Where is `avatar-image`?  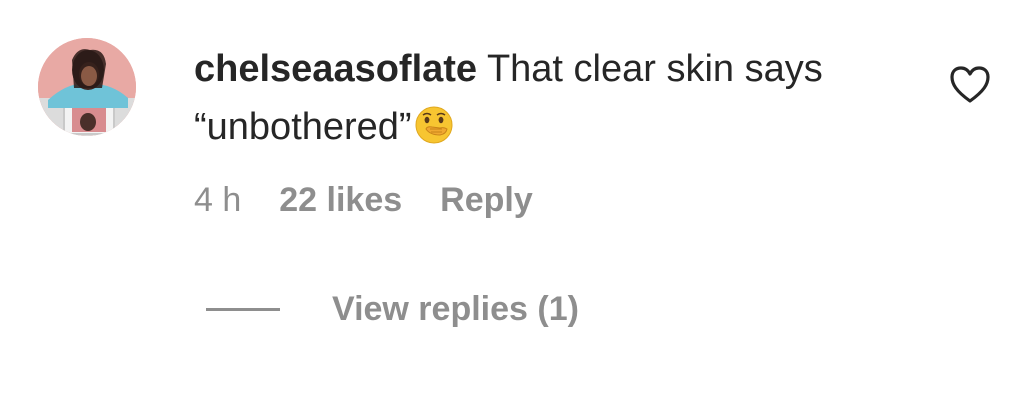 avatar-image is located at coordinates (87, 87).